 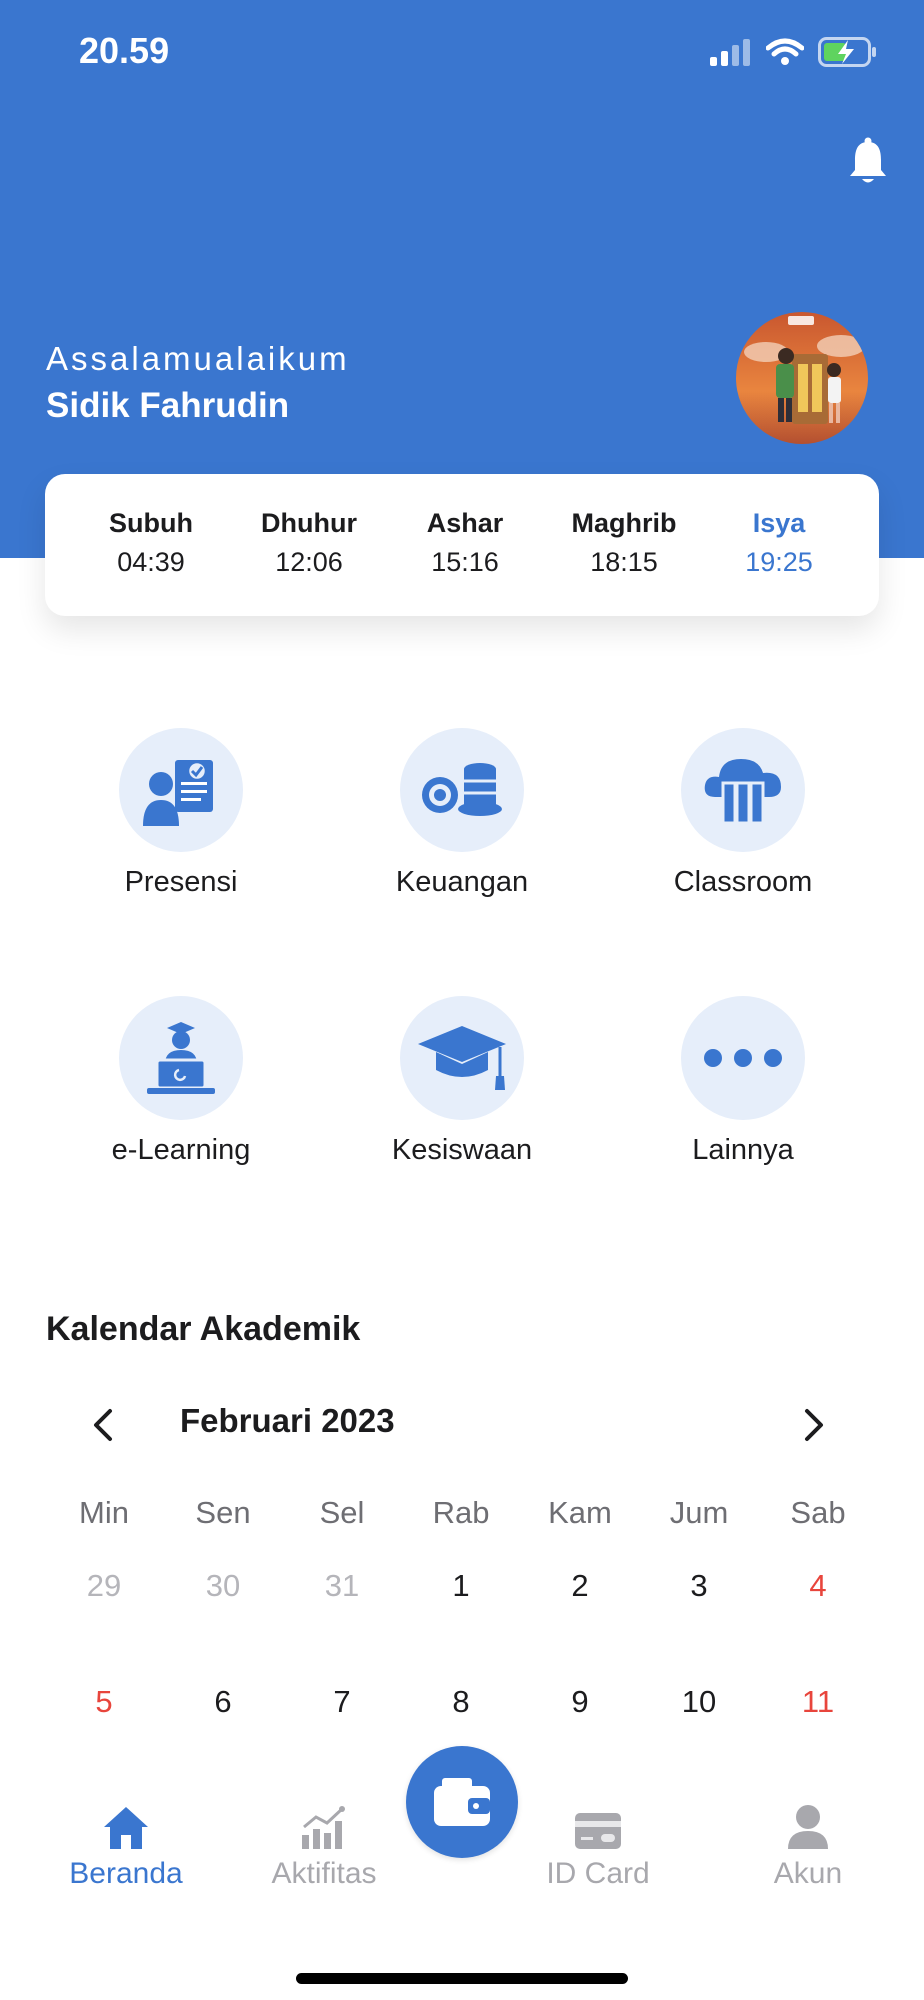 I want to click on status-time: 20.59, so click(x=124, y=50).